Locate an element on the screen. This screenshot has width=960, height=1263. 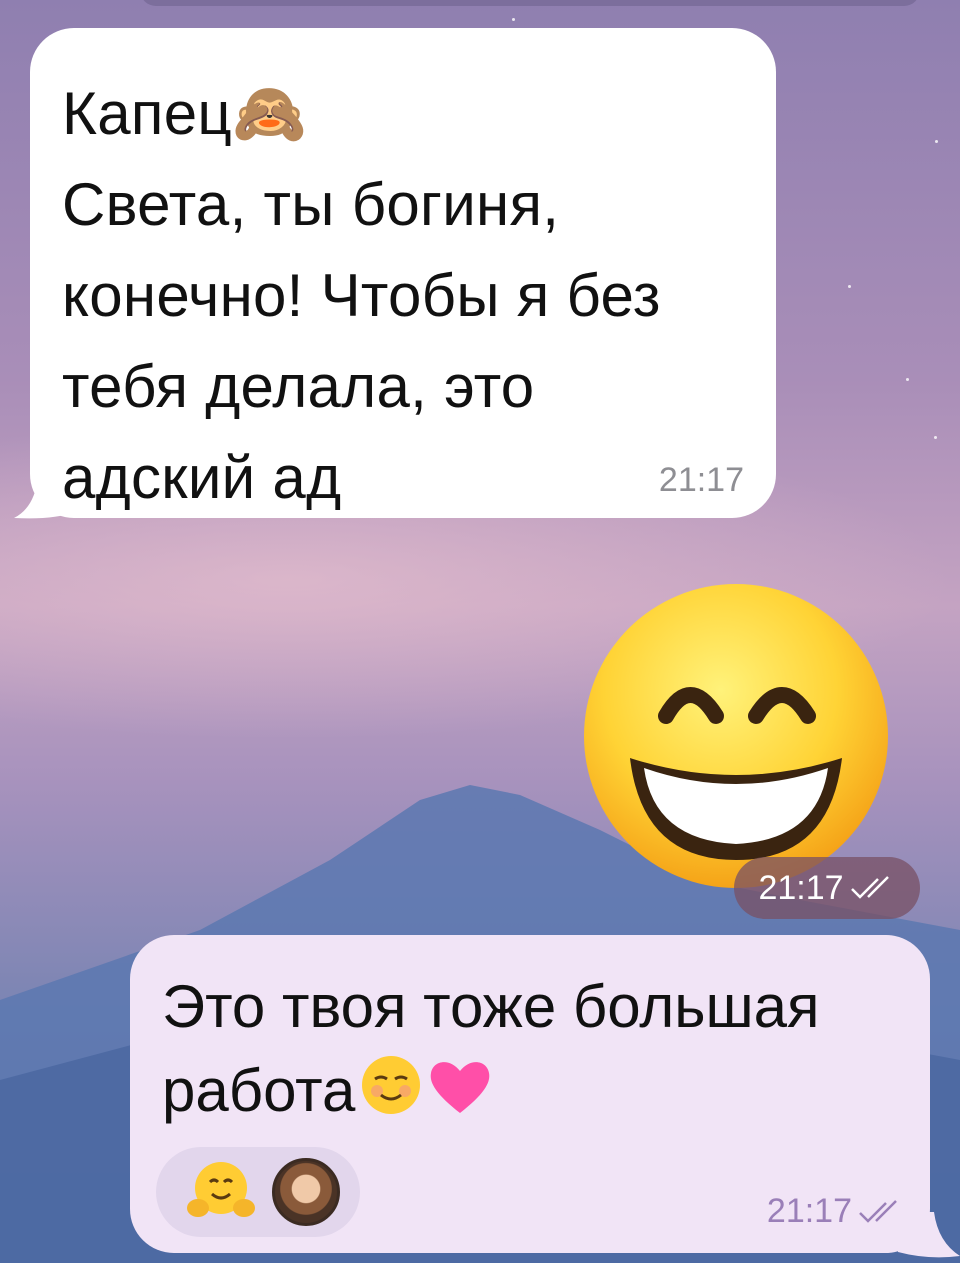
incoming-message-time: 21:17 is located at coordinates (701, 480).